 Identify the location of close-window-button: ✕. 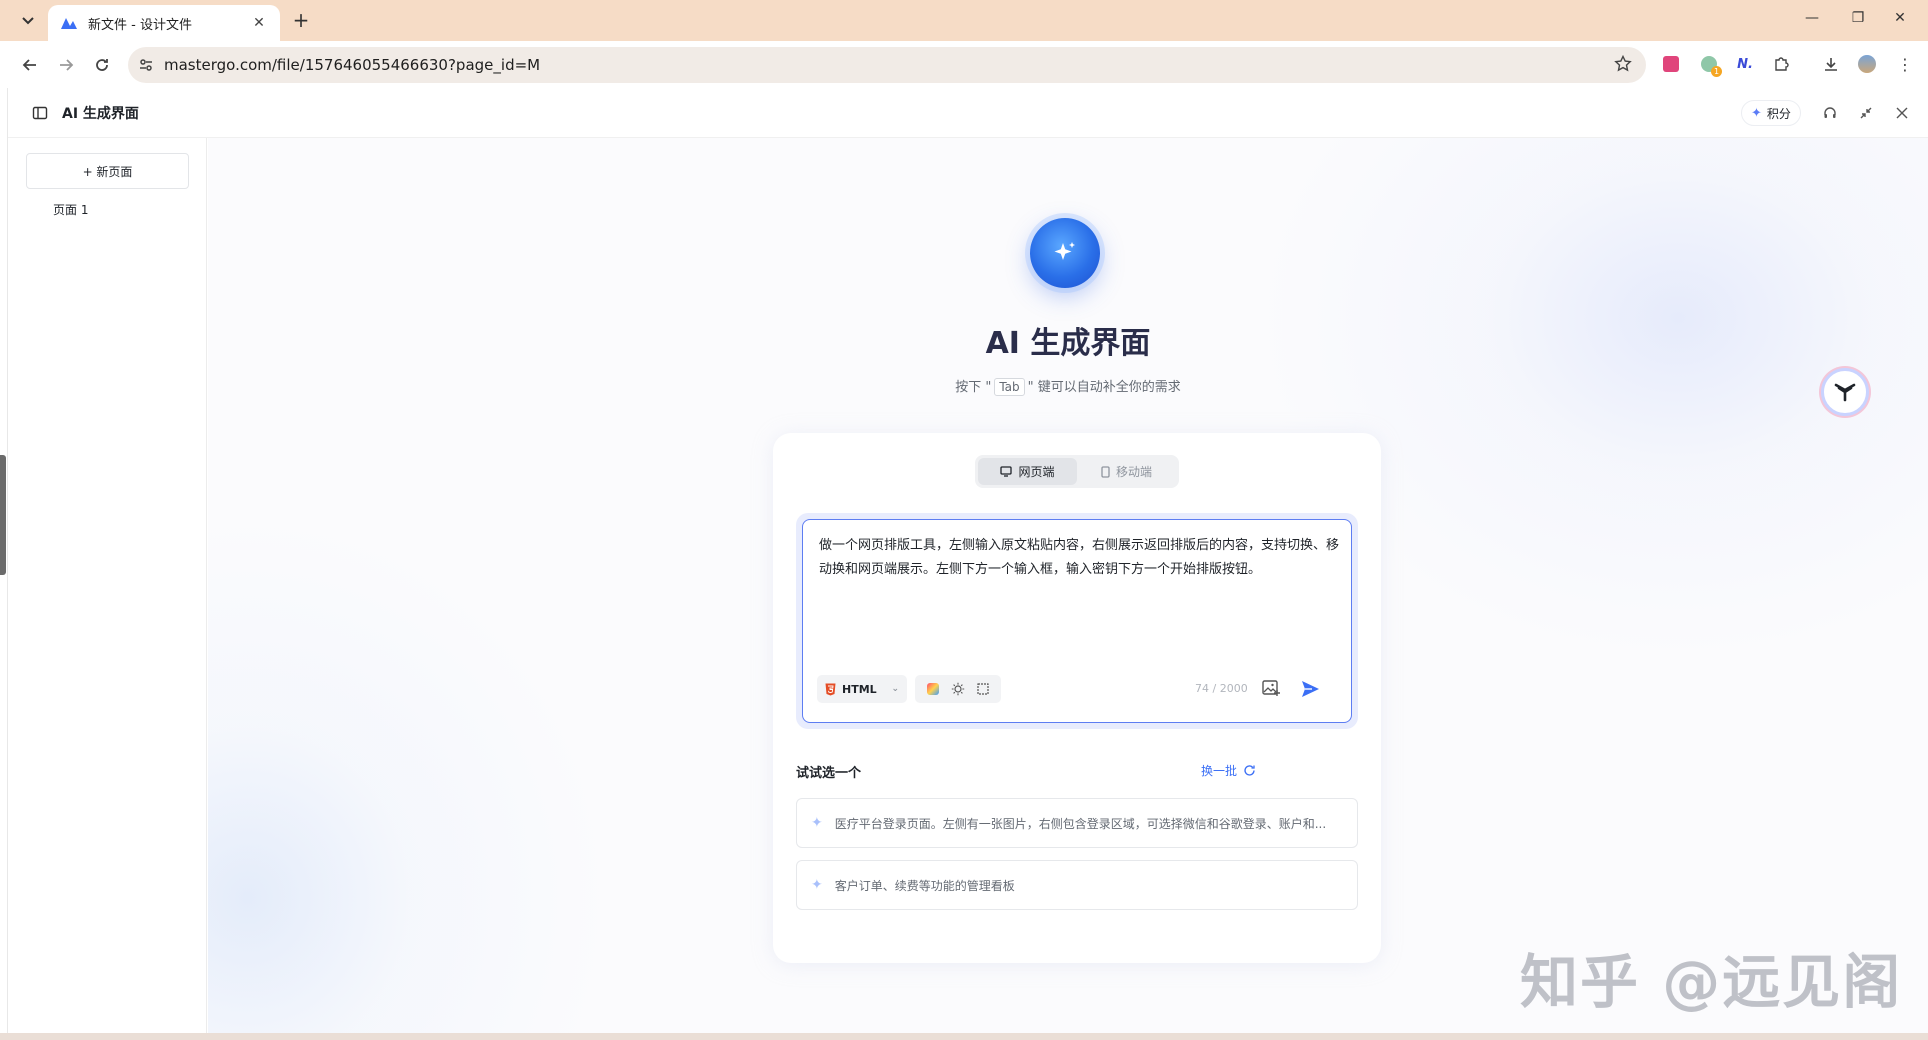
(1900, 18).